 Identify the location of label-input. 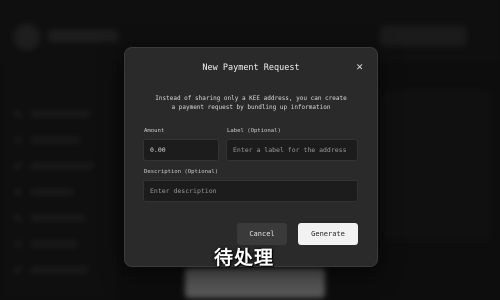
(292, 150).